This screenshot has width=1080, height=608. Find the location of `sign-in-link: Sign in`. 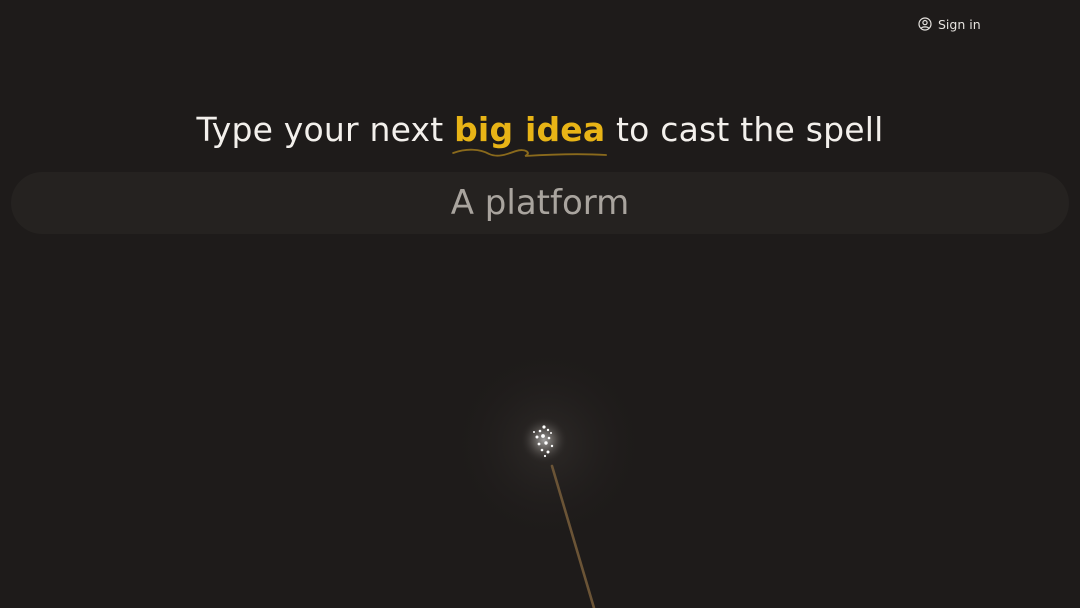

sign-in-link: Sign in is located at coordinates (949, 24).